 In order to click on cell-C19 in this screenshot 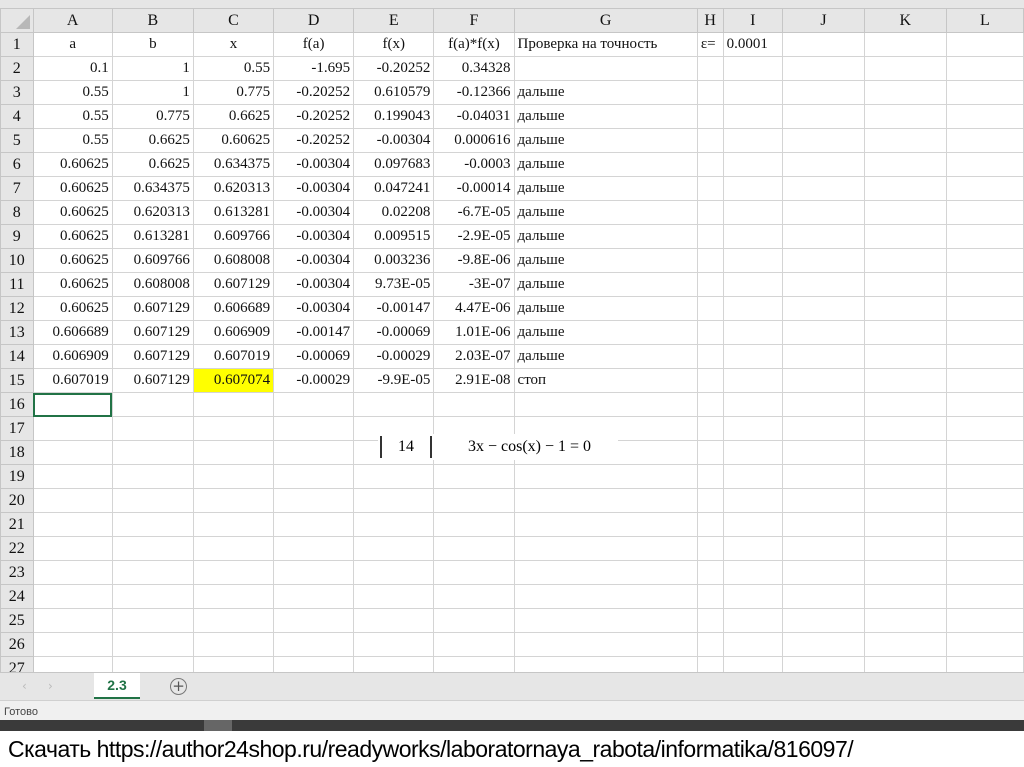, I will do `click(233, 476)`.